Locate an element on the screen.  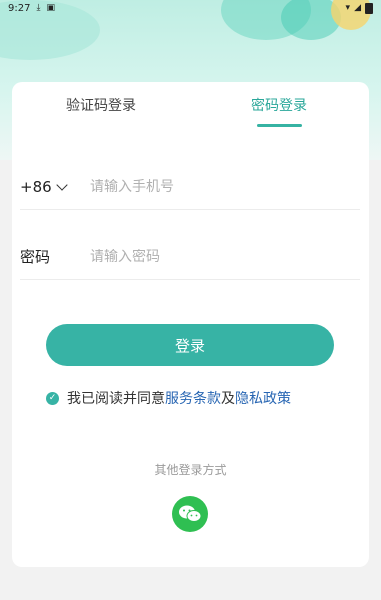
notification-icon: ▣ is located at coordinates (50, 8).